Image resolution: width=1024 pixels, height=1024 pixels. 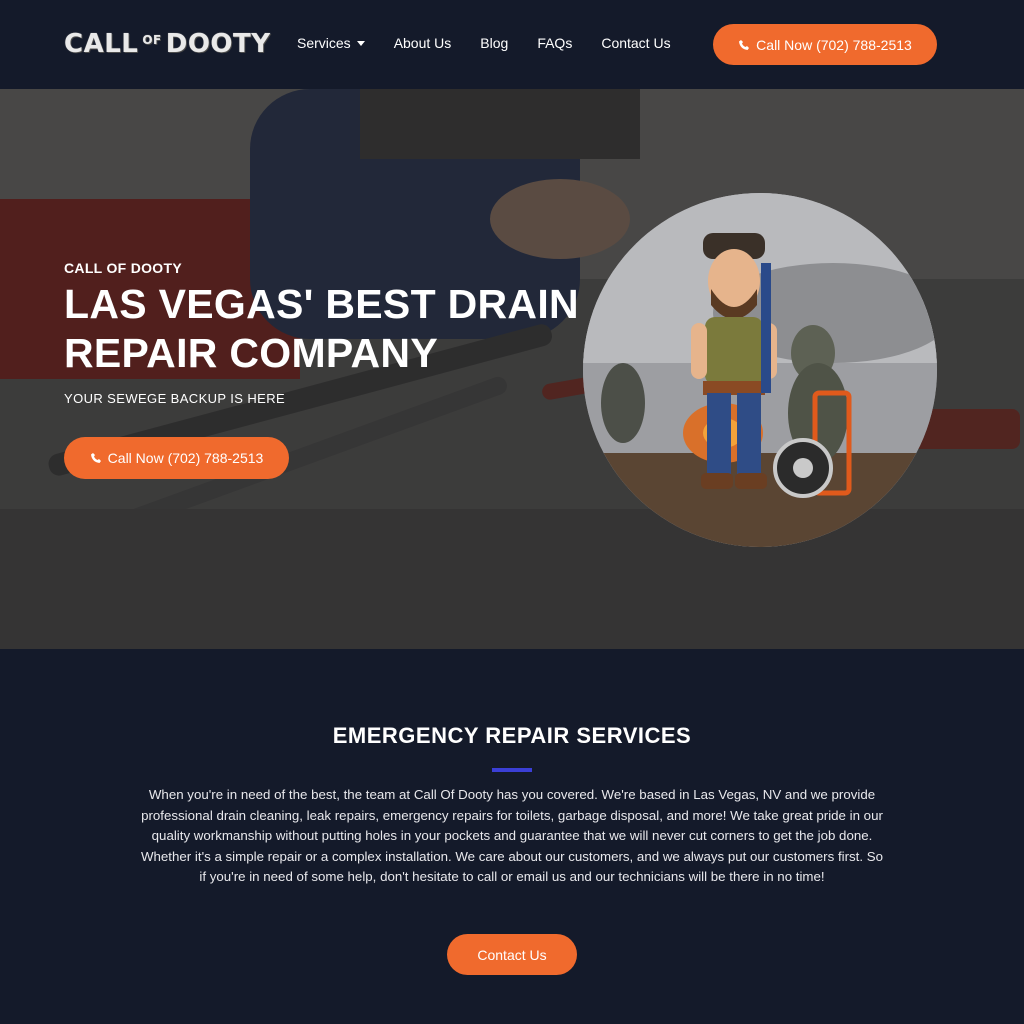 I want to click on main-nav: Services About Us Blog FAQs Contact Us, so click(x=498, y=43).